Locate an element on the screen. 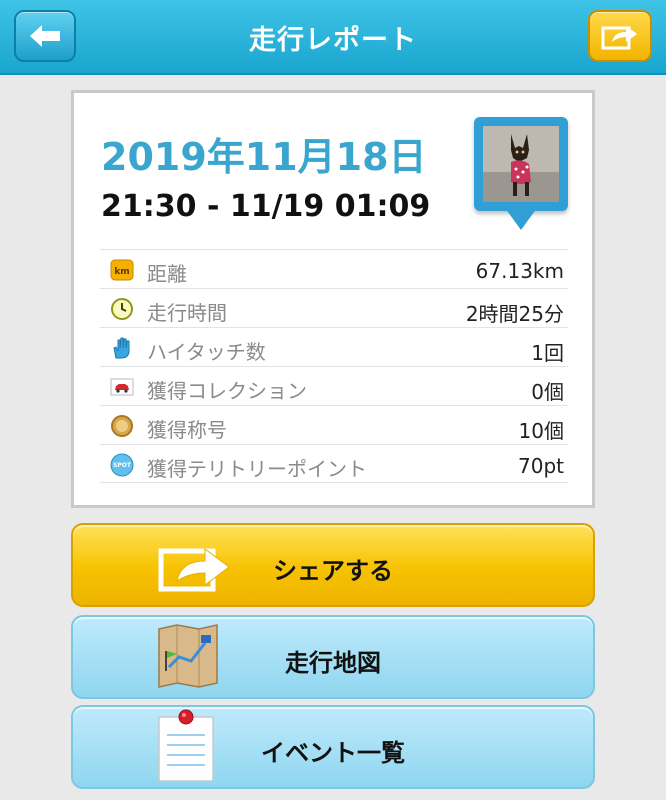 This screenshot has height=800, width=666. svg-text: SPOT is located at coordinates (122, 465).